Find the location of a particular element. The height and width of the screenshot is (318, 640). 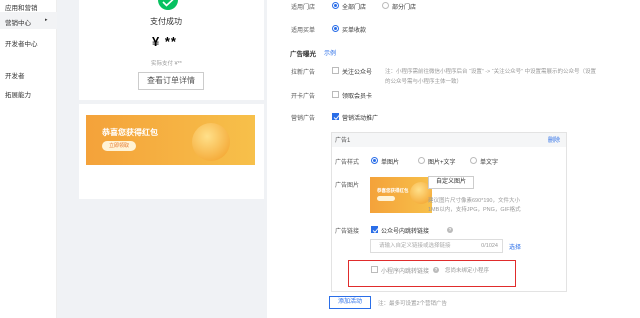

link-input is located at coordinates (421, 246).